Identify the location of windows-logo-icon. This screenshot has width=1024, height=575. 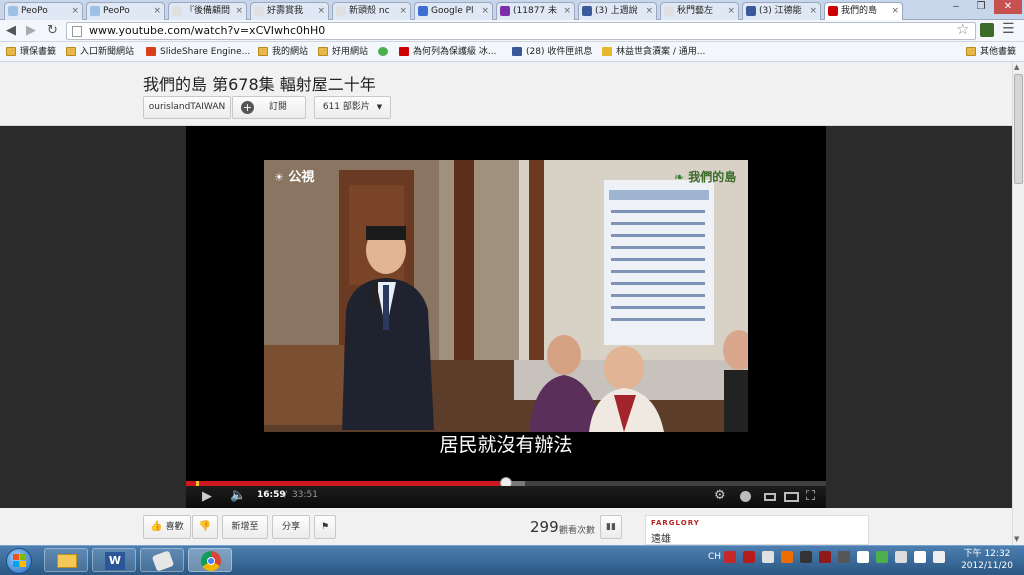
(16, 557).